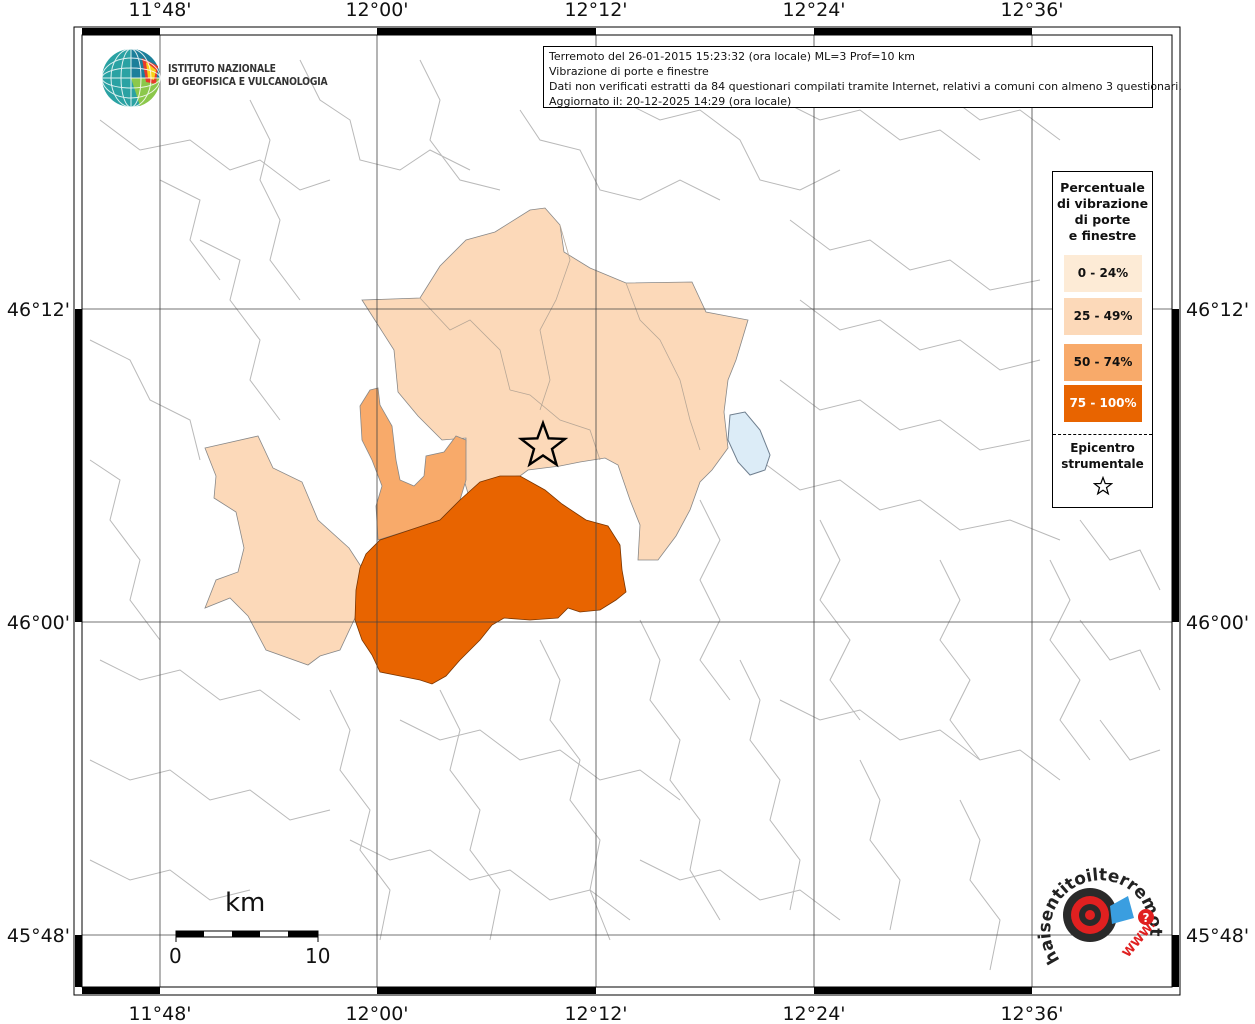 Image resolution: width=1255 pixels, height=1024 pixels. I want to click on scale-end-label: 10, so click(318, 956).